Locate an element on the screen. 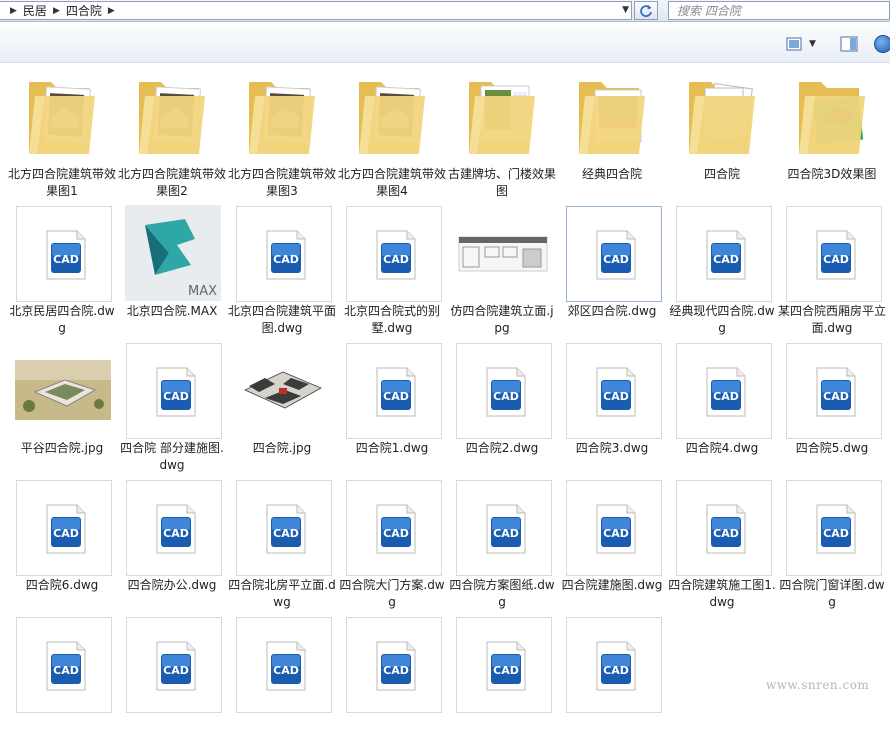  file-item: CAD 北京四合院建筑平面图.dwg is located at coordinates (282, 273).